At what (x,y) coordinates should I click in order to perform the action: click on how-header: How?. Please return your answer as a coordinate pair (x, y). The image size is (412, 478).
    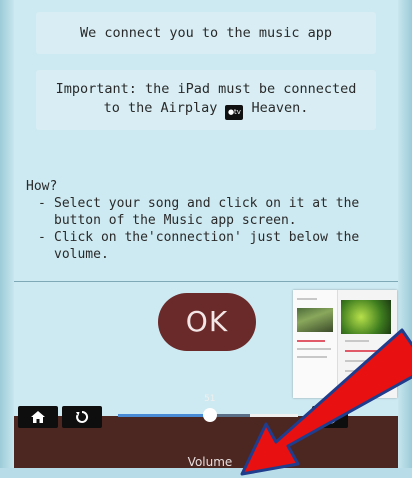
    Looking at the image, I should click on (42, 186).